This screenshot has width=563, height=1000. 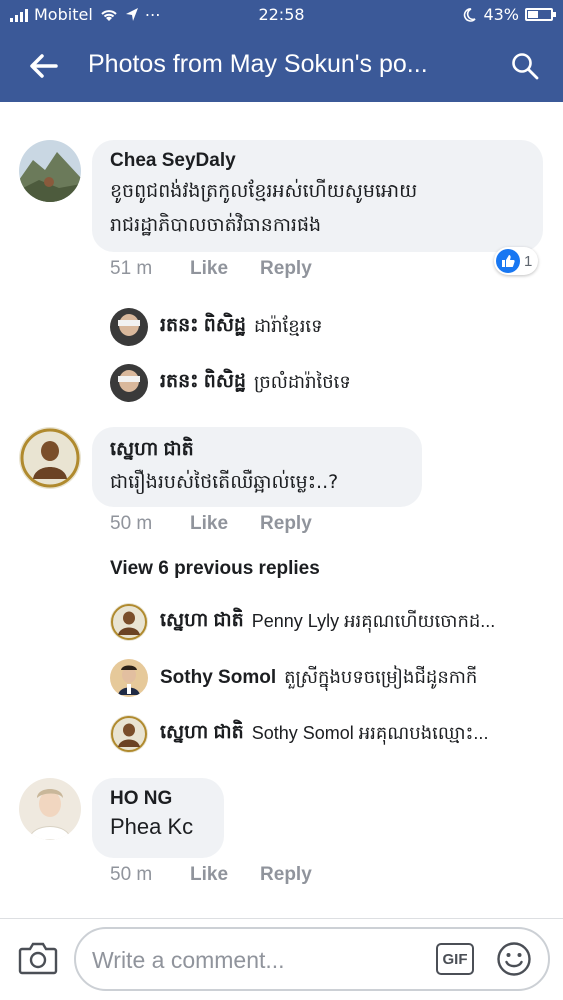 I want to click on comment-composer: GIF, so click(x=312, y=959).